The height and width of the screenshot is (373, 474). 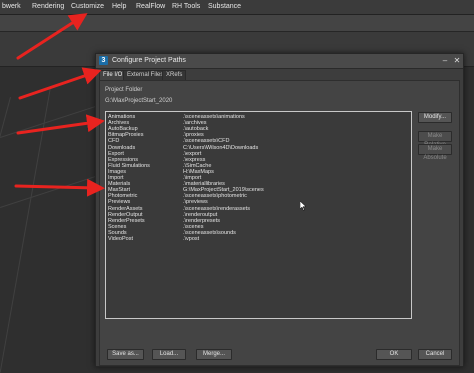 What do you see at coordinates (48, 6) in the screenshot?
I see `menu-item-rendering: Rendering` at bounding box center [48, 6].